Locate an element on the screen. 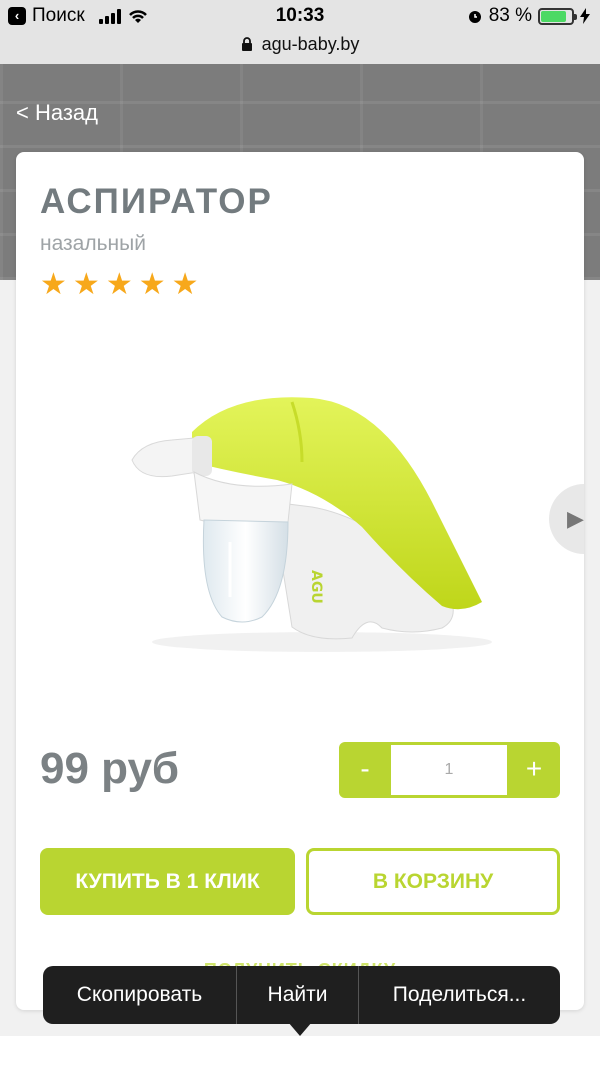 The image size is (600, 1066). rating-stars: ★ ★ ★ ★ ★ is located at coordinates (119, 285).